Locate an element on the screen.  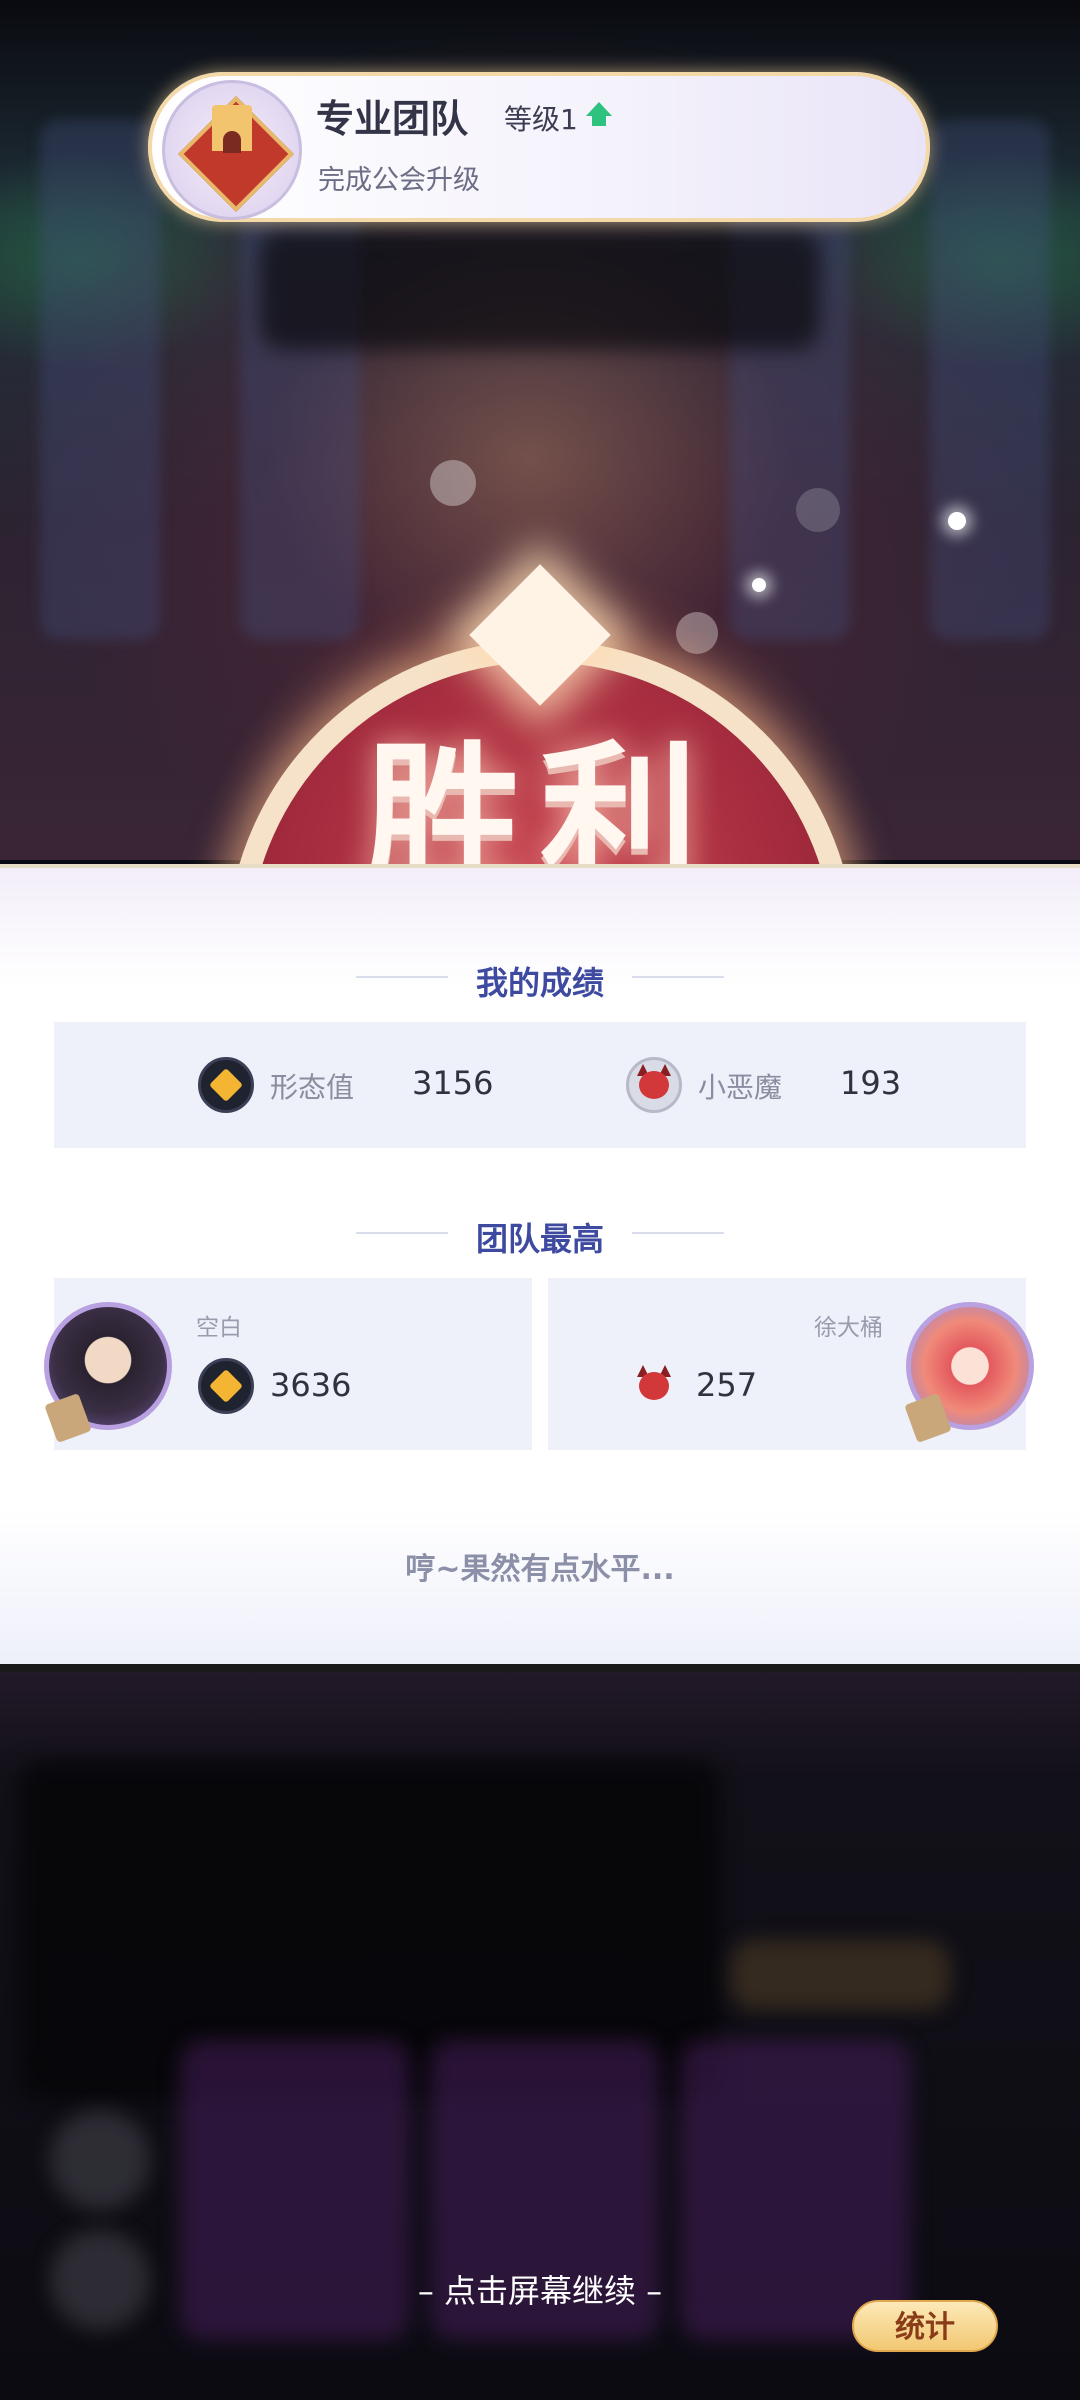
player-name: 徐大桶 is located at coordinates (848, 1328).